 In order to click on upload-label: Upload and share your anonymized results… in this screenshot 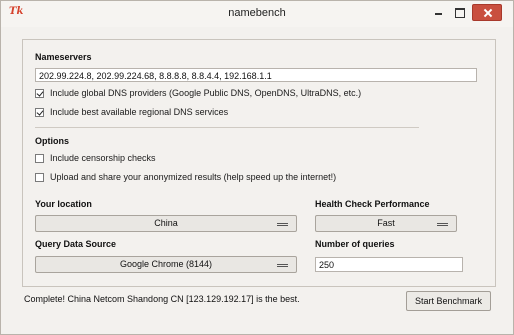, I will do `click(193, 177)`.